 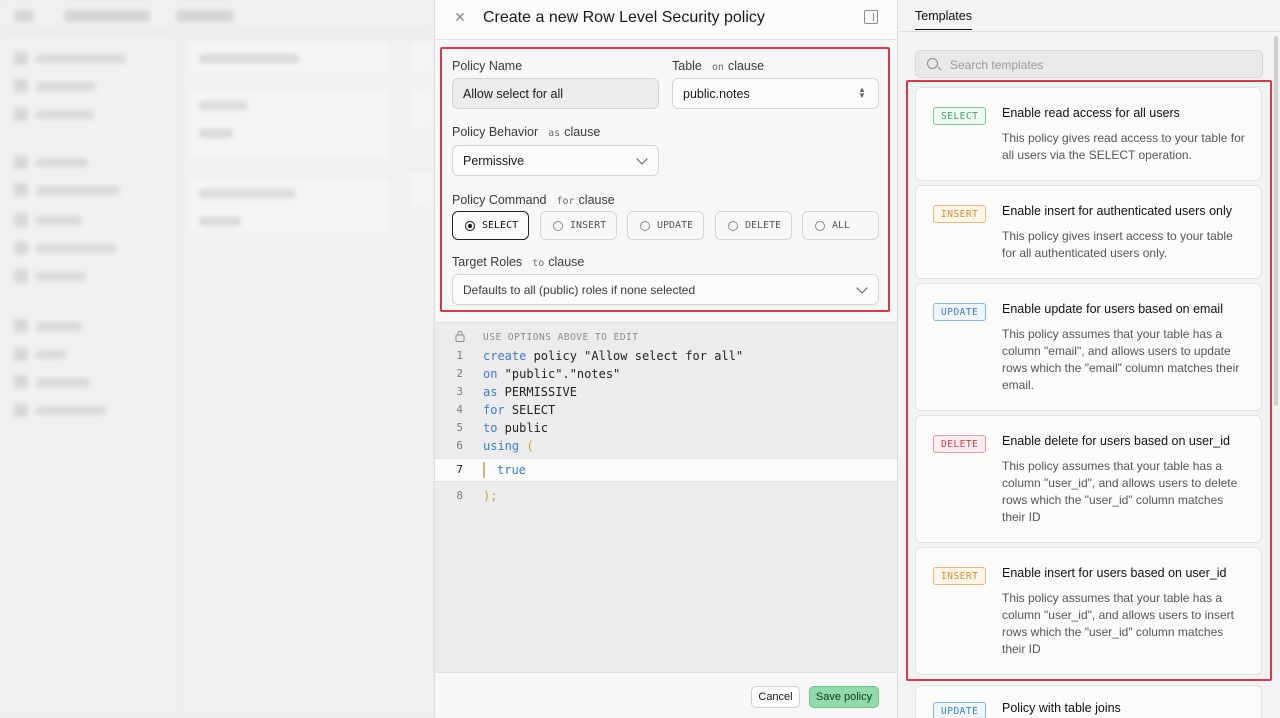 What do you see at coordinates (516, 392) in the screenshot?
I see `code-line: 3 as PERMISSIVE` at bounding box center [516, 392].